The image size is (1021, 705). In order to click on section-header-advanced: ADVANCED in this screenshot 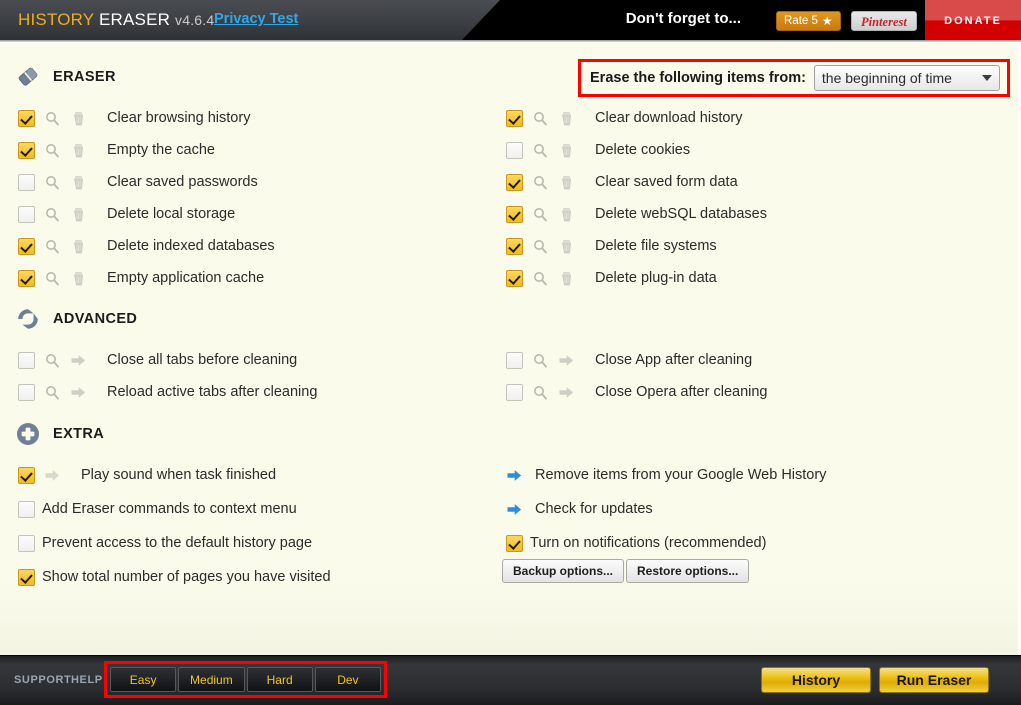, I will do `click(75, 319)`.